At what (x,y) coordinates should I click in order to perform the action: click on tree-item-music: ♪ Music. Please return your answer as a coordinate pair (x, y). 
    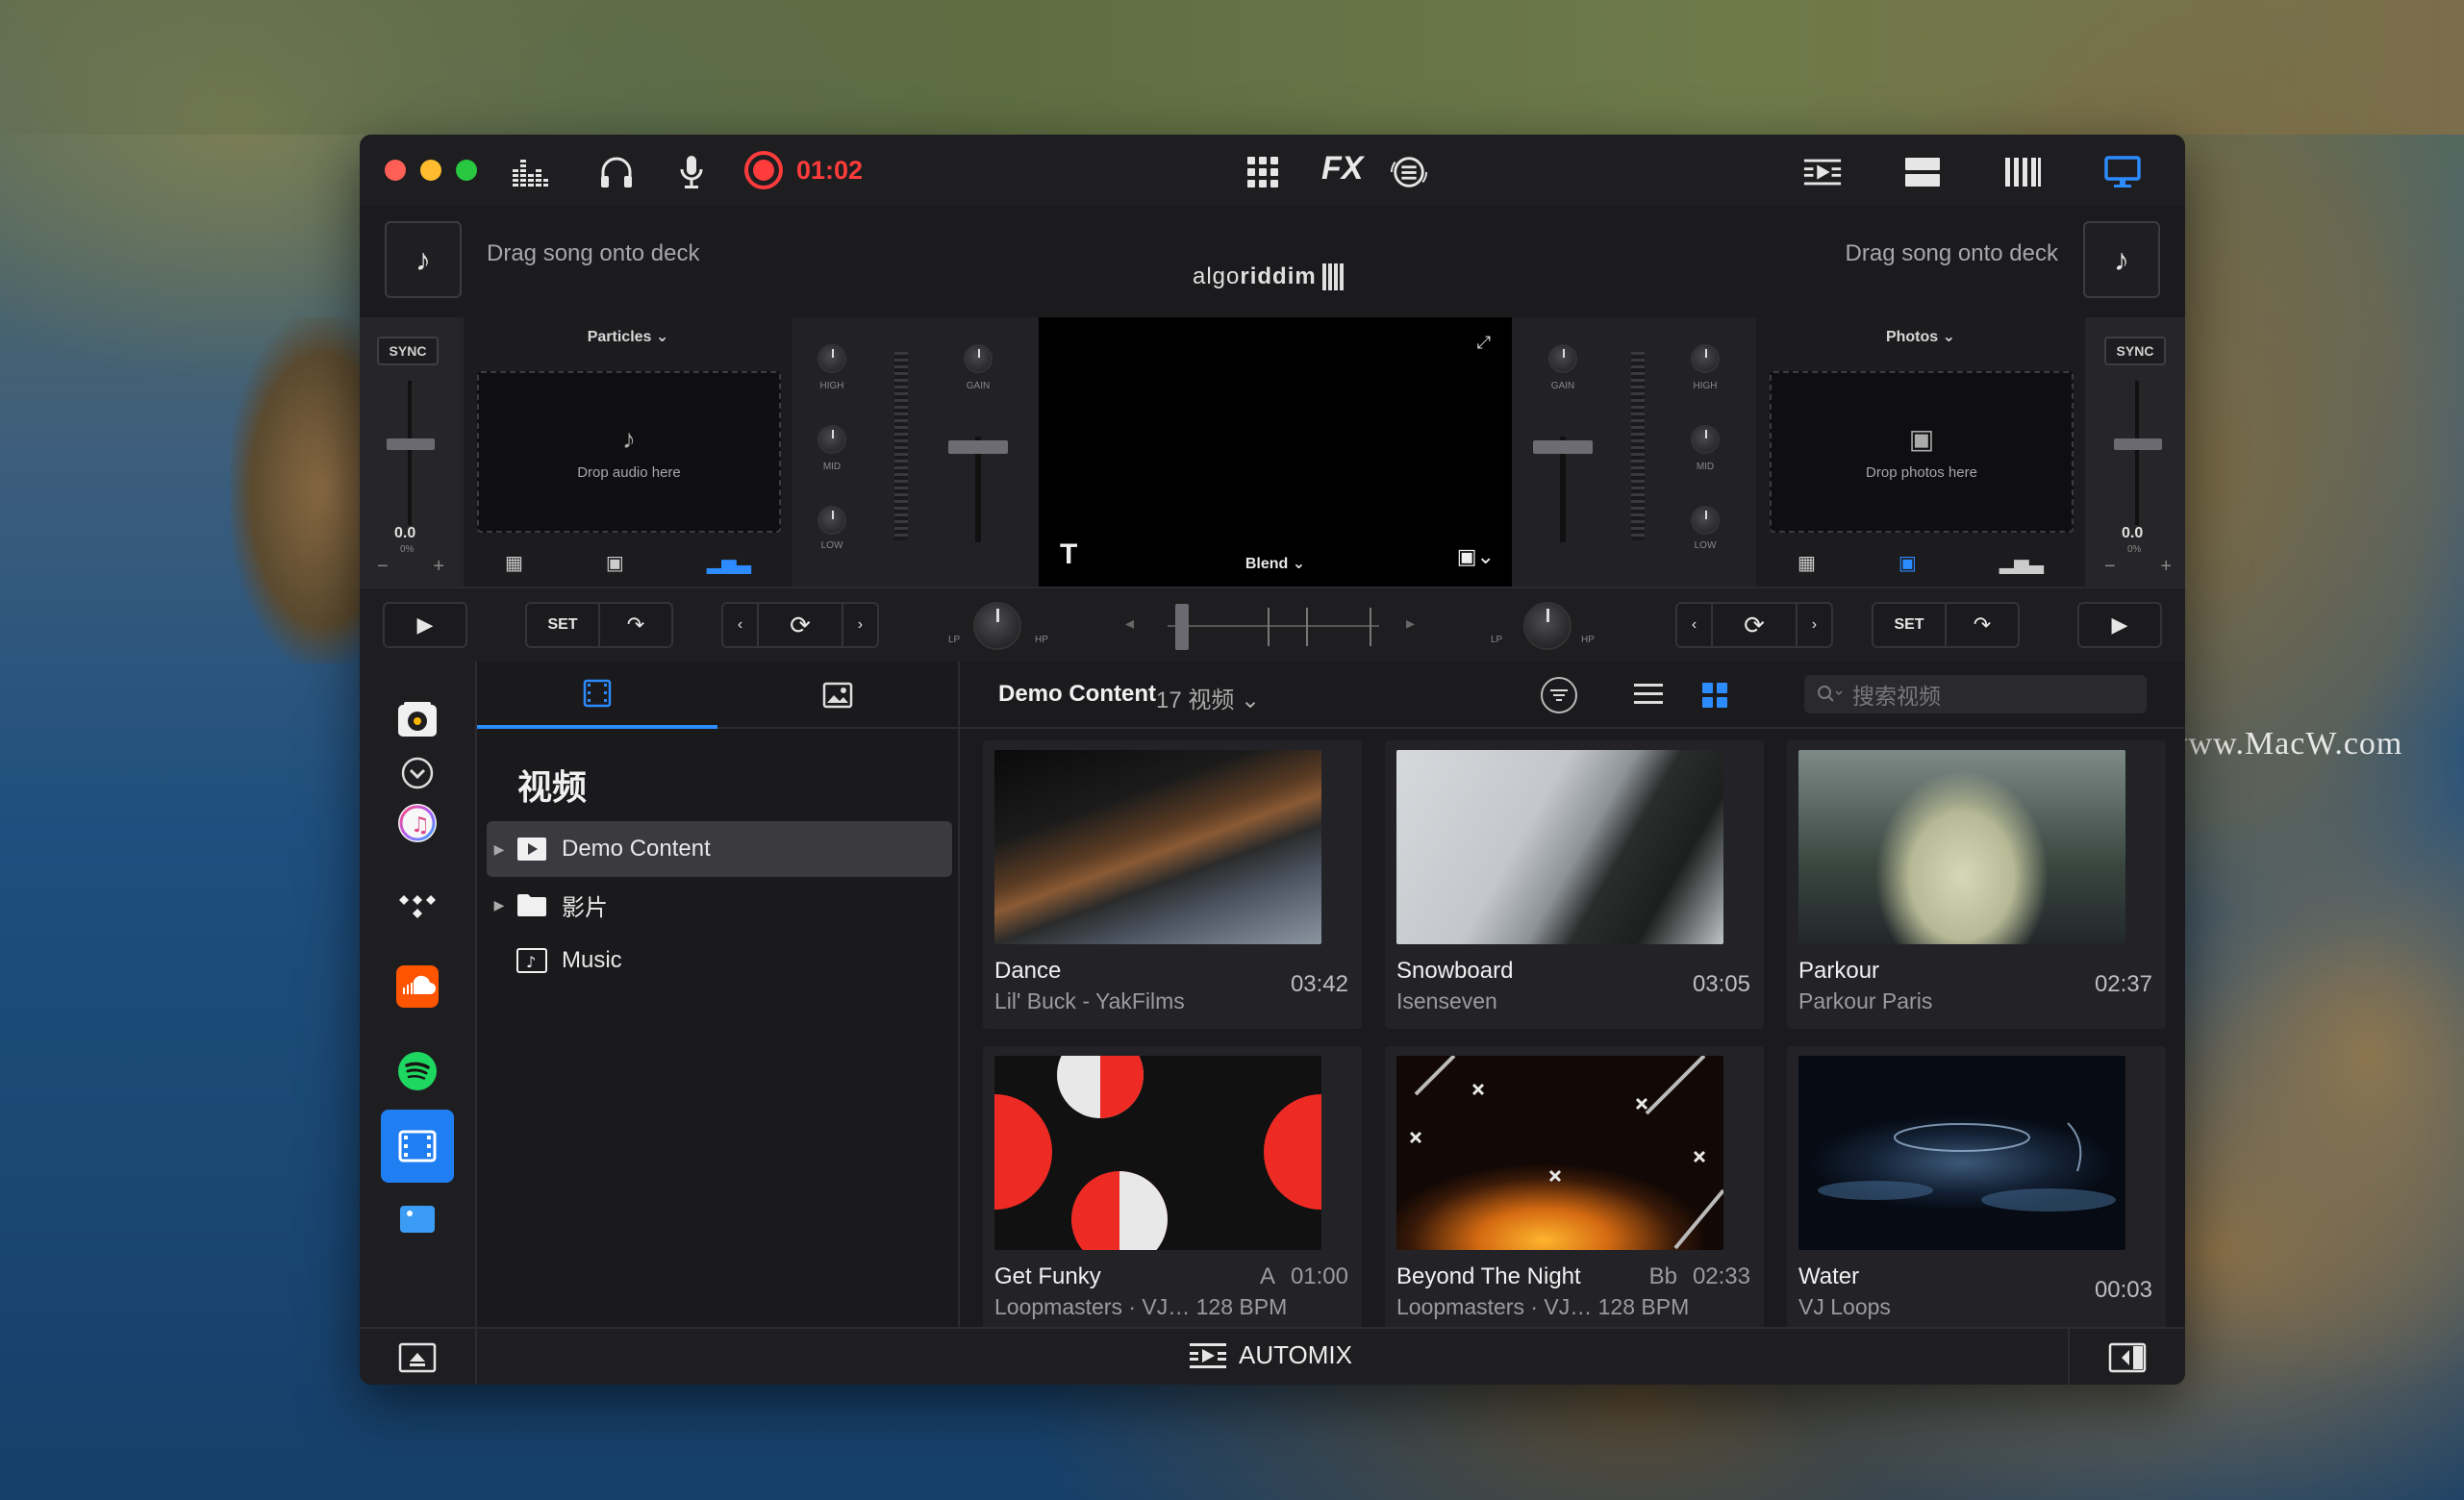
    Looking at the image, I should click on (719, 961).